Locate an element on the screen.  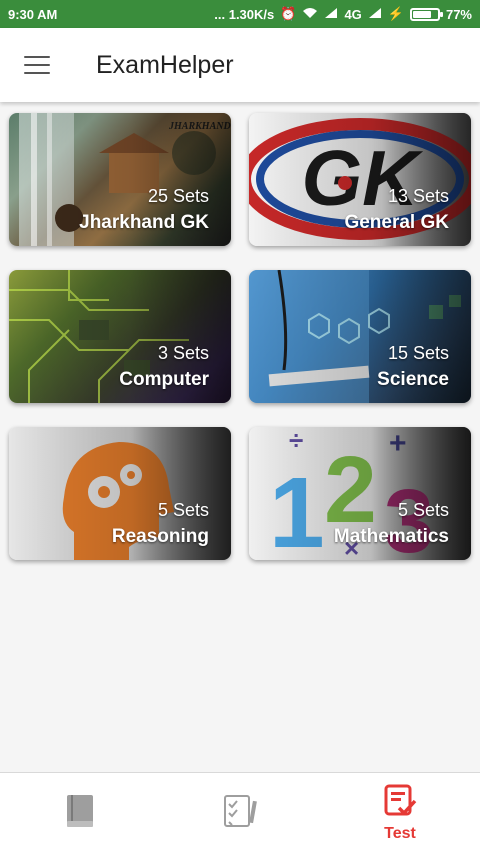
nav-item-test: Test is located at coordinates (400, 813).